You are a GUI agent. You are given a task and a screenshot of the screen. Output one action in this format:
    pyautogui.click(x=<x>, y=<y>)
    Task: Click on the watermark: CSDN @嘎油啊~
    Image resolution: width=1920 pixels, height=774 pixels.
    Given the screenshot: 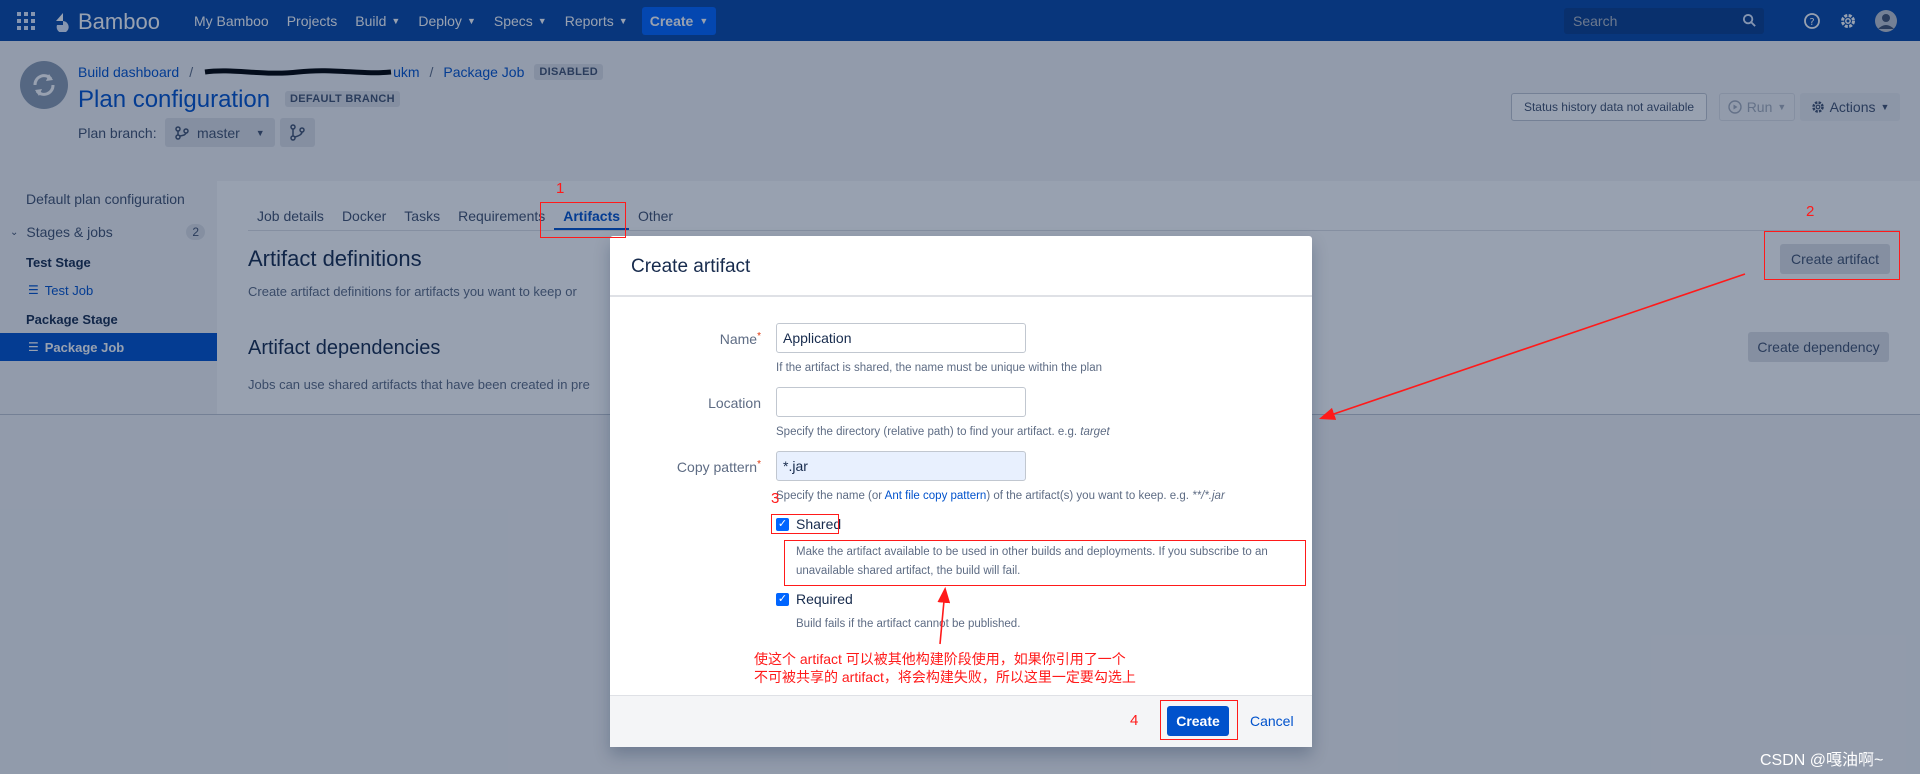 What is the action you would take?
    pyautogui.click(x=1822, y=760)
    